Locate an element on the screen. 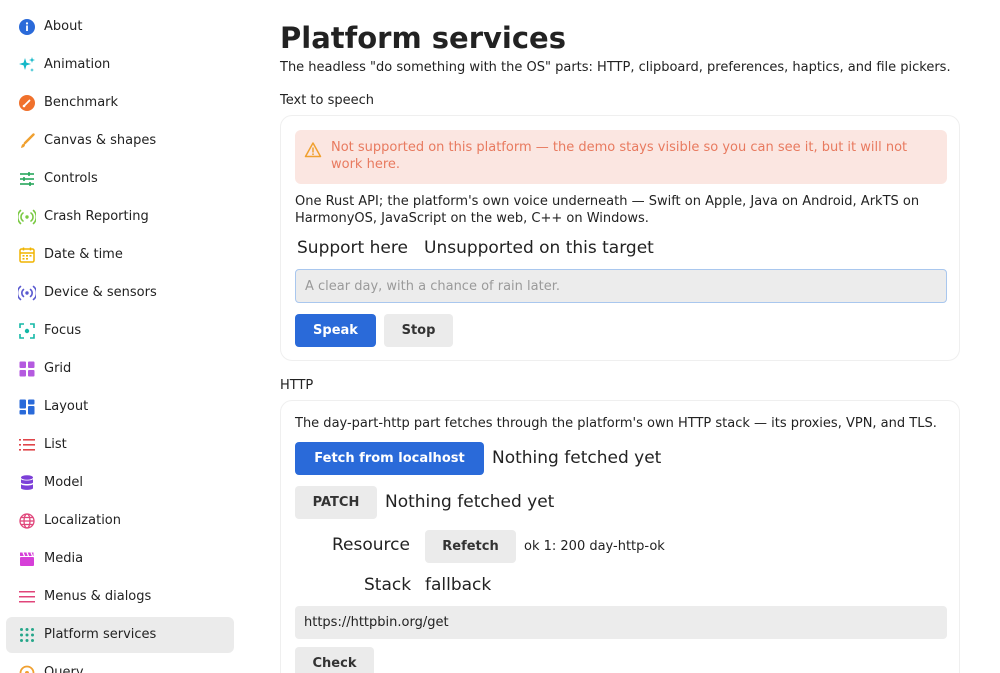  sidebar-item-canvas-shapes: Canvas & shapes is located at coordinates (120, 141).